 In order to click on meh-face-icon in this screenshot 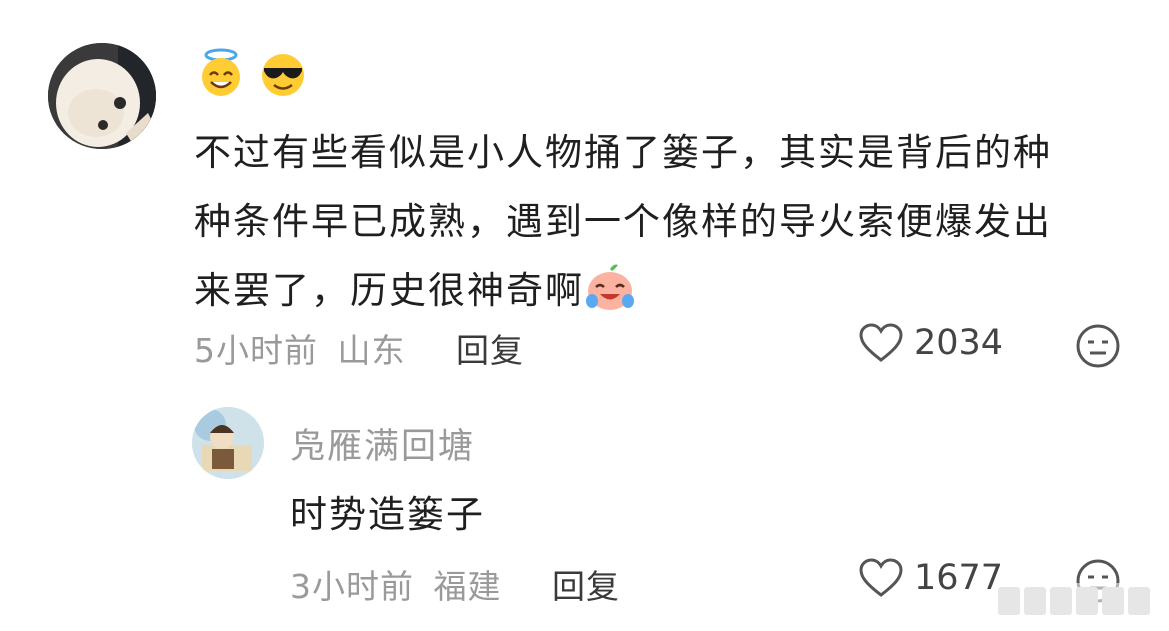, I will do `click(1098, 346)`.